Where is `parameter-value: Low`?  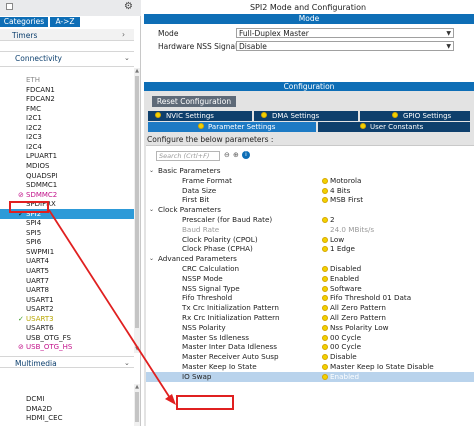 parameter-value: Low is located at coordinates (337, 240).